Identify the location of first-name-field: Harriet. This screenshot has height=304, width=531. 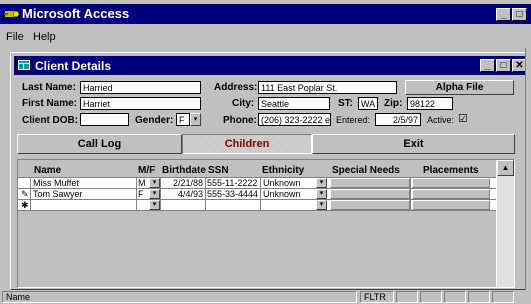
(140, 103).